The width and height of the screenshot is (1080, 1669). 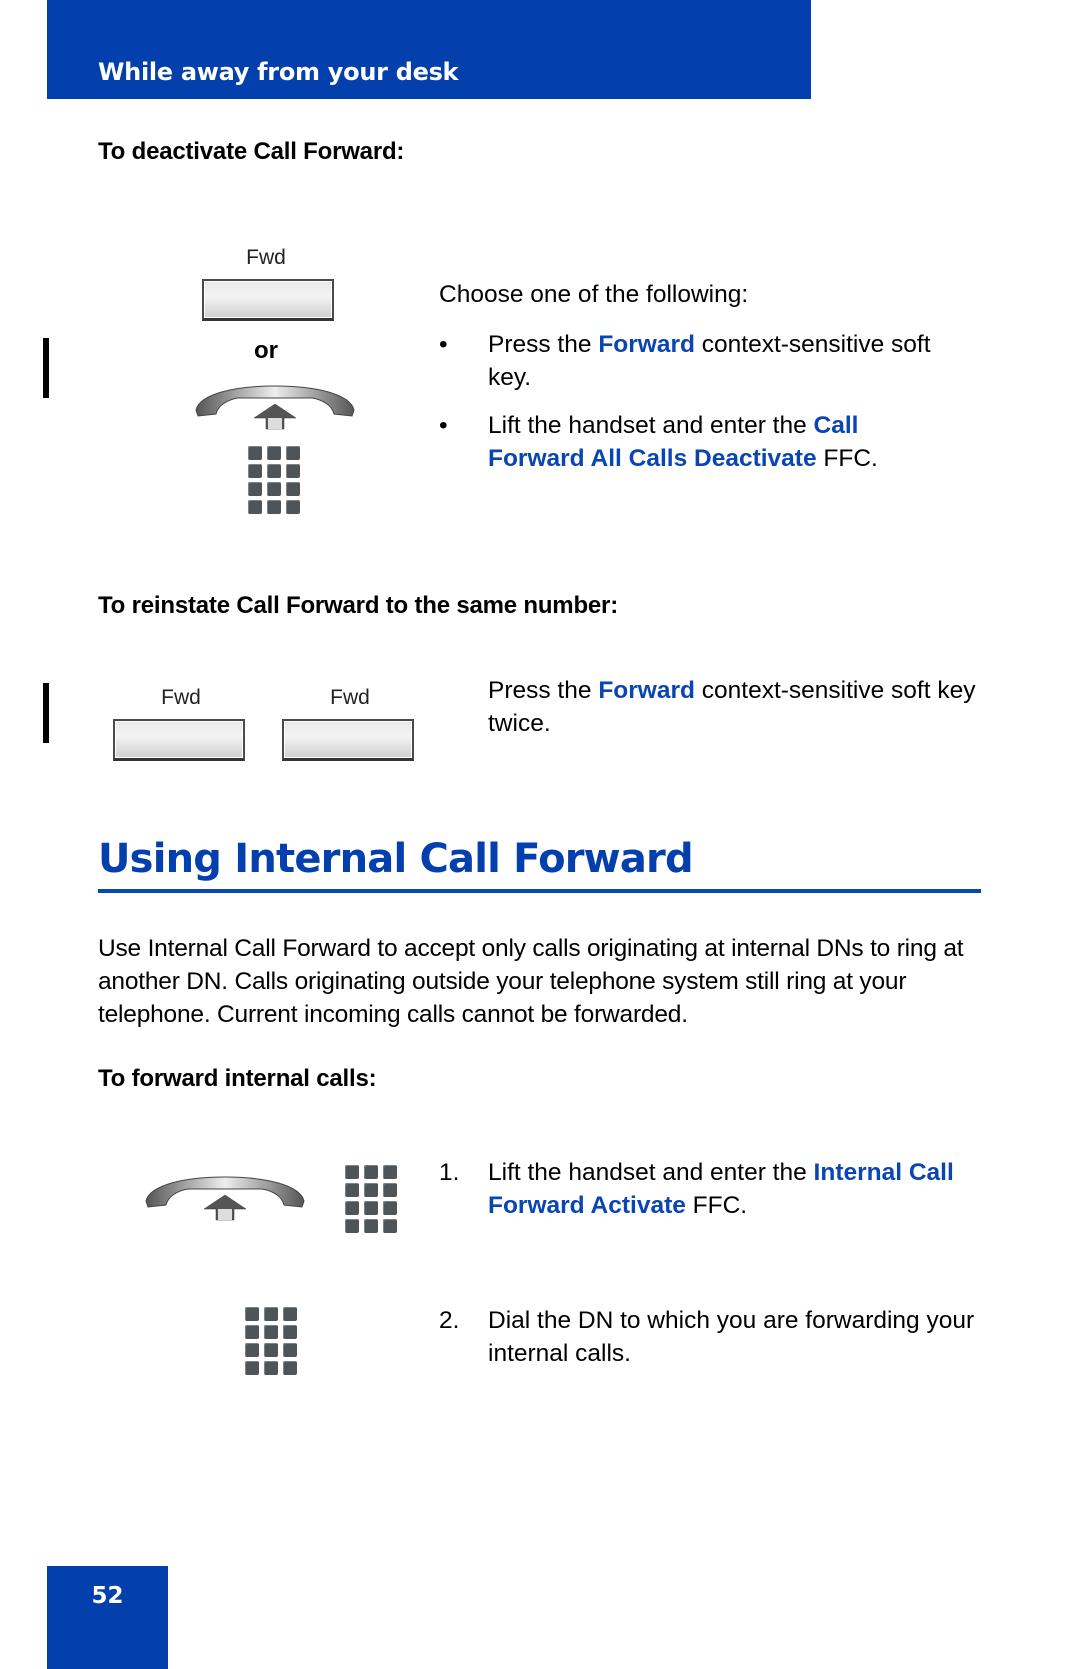 What do you see at coordinates (449, 1320) in the screenshot?
I see `step-number: 2.` at bounding box center [449, 1320].